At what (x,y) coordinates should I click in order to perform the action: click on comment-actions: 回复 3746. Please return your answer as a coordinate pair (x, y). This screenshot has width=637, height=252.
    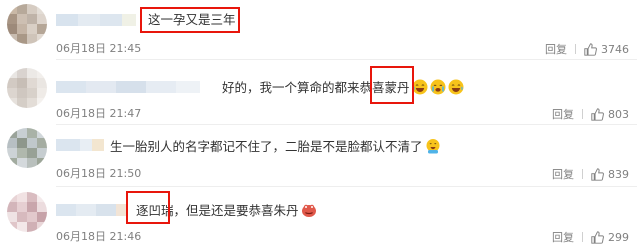
    Looking at the image, I should click on (587, 49).